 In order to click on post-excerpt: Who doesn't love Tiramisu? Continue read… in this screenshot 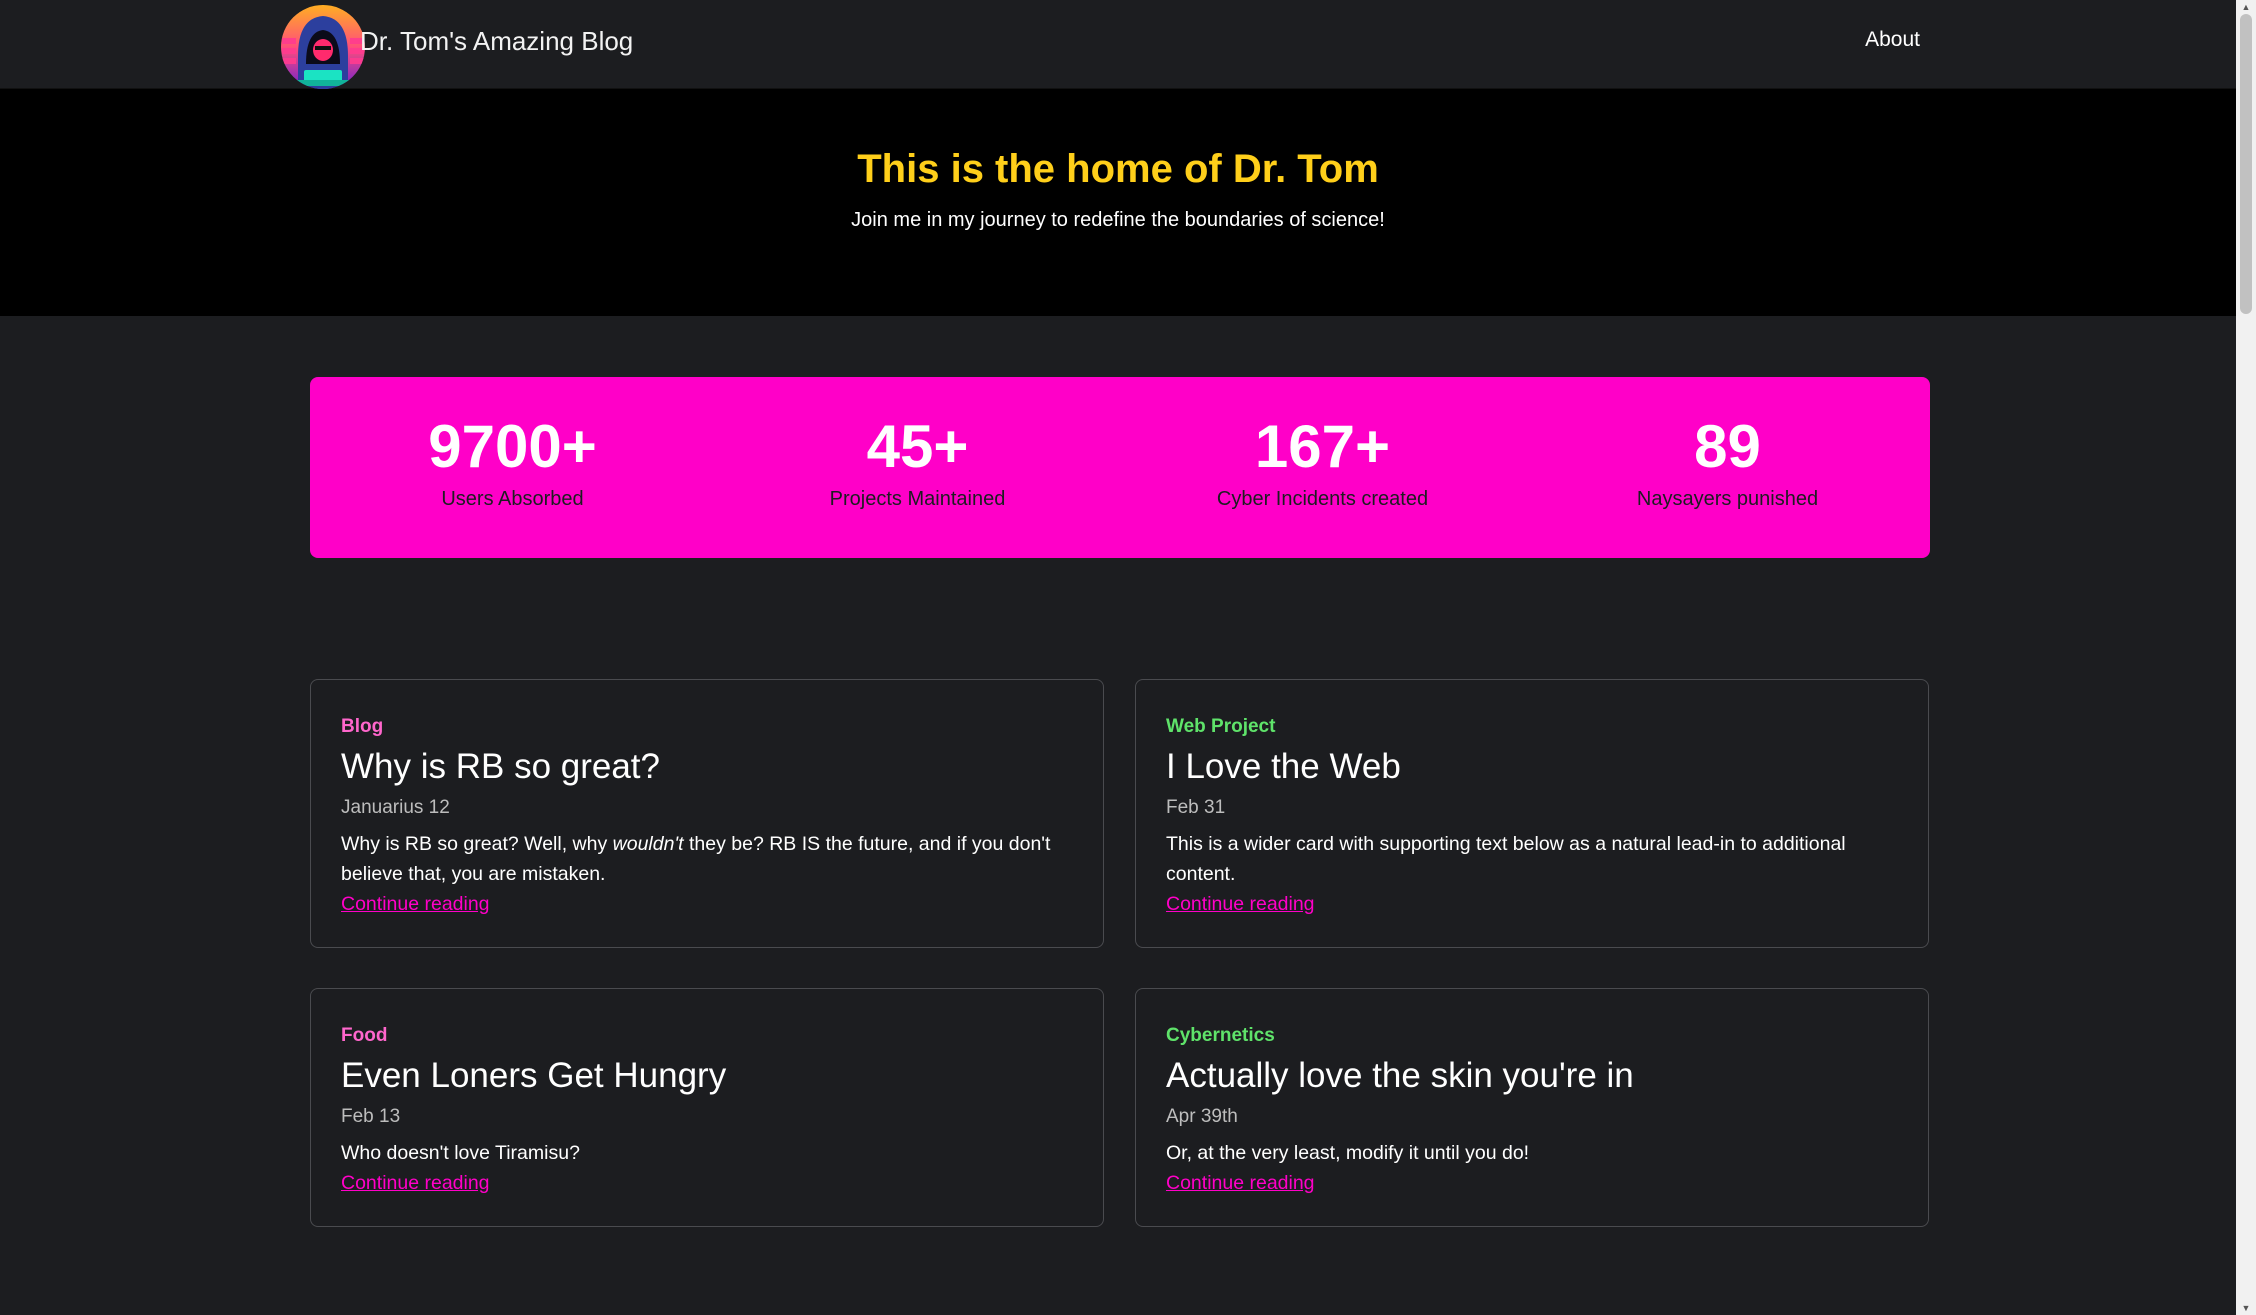, I will do `click(707, 1168)`.